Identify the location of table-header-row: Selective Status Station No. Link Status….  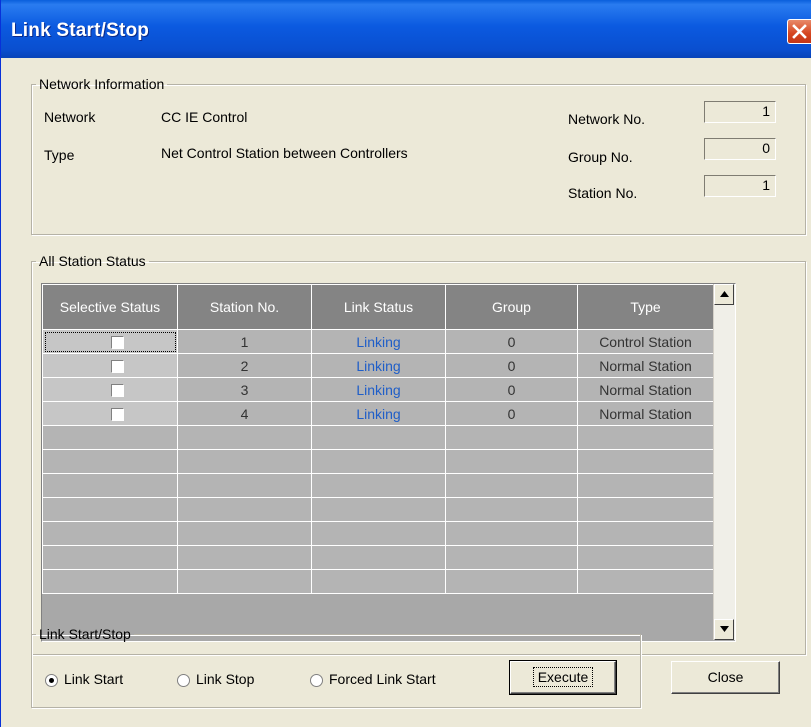
(378, 307).